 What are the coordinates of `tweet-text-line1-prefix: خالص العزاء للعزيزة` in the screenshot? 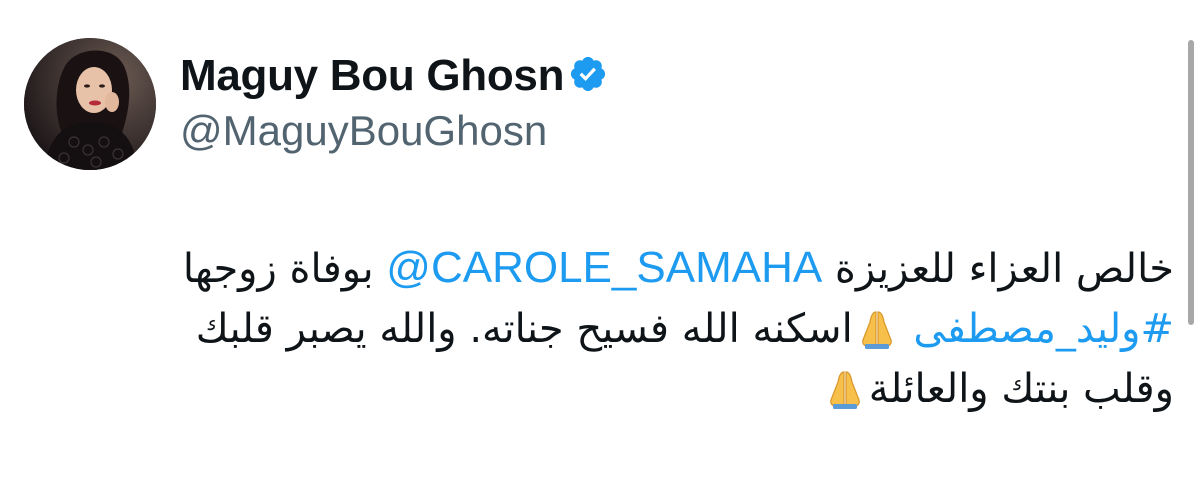 It's located at (998, 269).